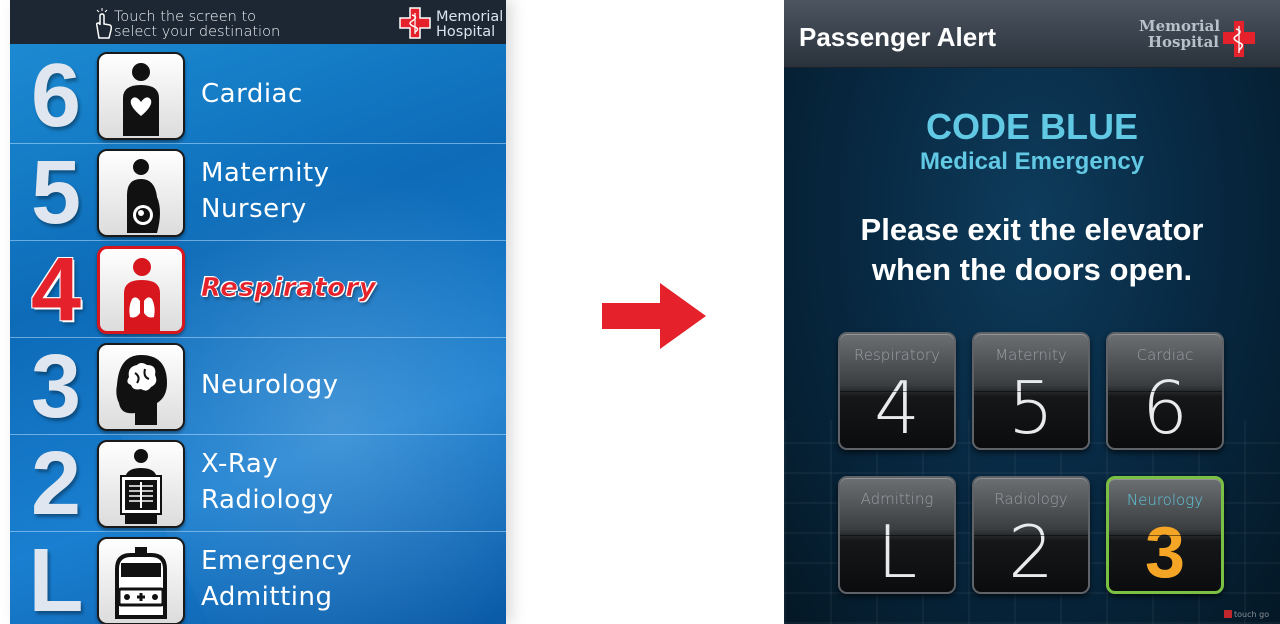 This screenshot has height=624, width=1280. I want to click on floor-label-line-2: Nursery, so click(254, 209).